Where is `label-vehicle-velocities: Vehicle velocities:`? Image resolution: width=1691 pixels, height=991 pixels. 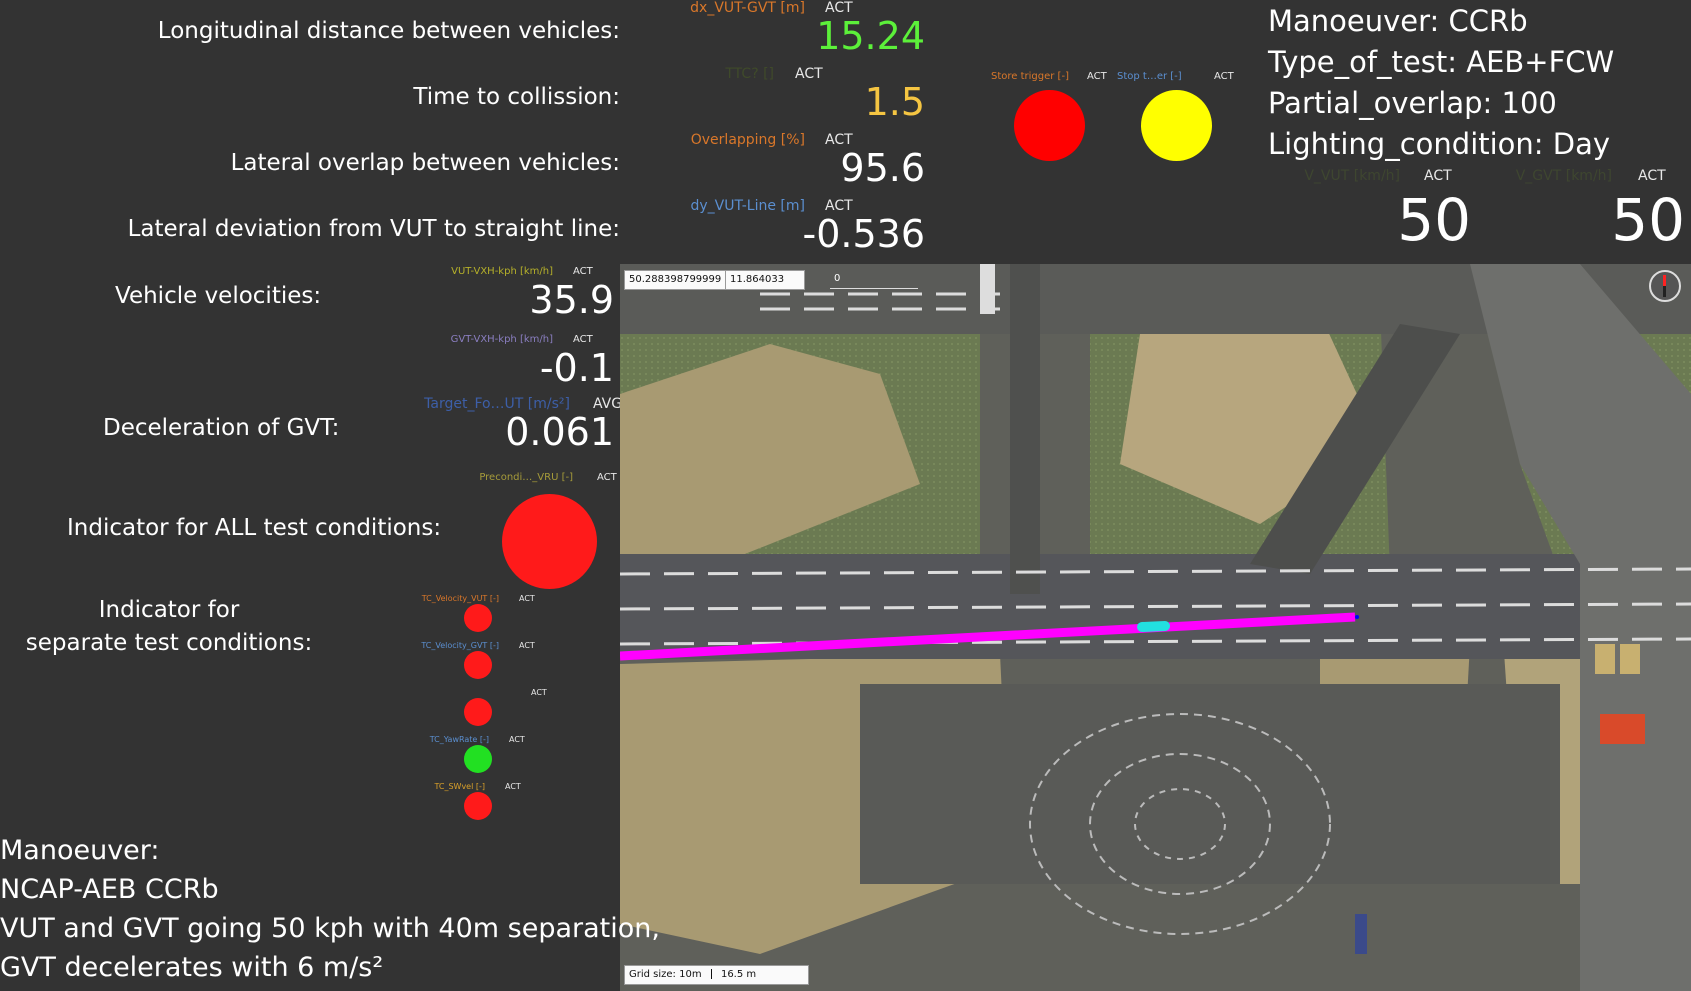
label-vehicle-velocities: Vehicle velocities: is located at coordinates (218, 296).